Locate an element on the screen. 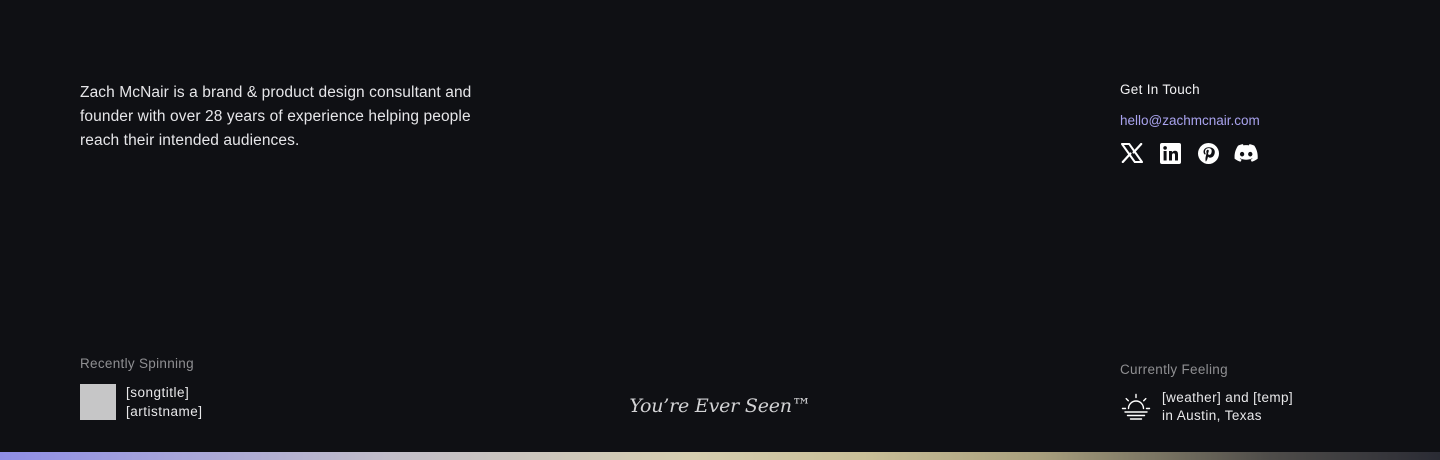  discord-icon is located at coordinates (1246, 153).